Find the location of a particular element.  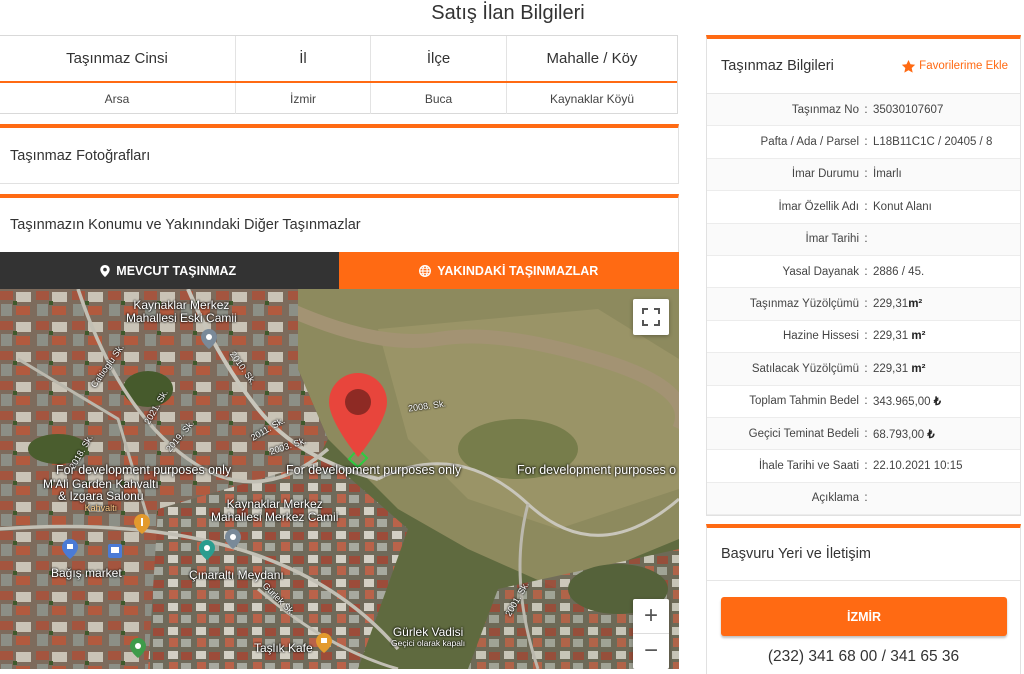

info-row: İmar Tarihi: is located at coordinates (863, 239).